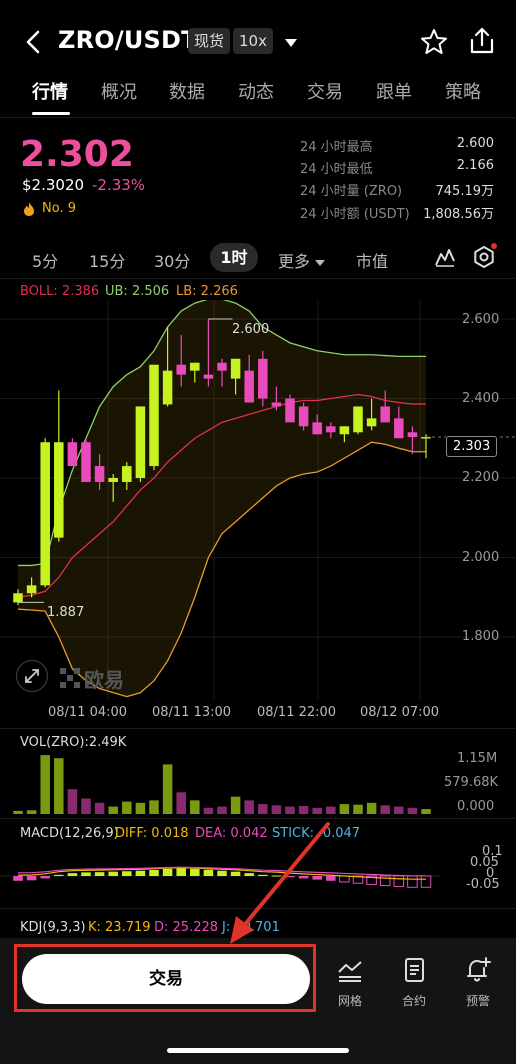 Image resolution: width=516 pixels, height=1064 pixels. Describe the element at coordinates (475, 143) in the screenshot. I see `stat-value: 2.600` at that location.